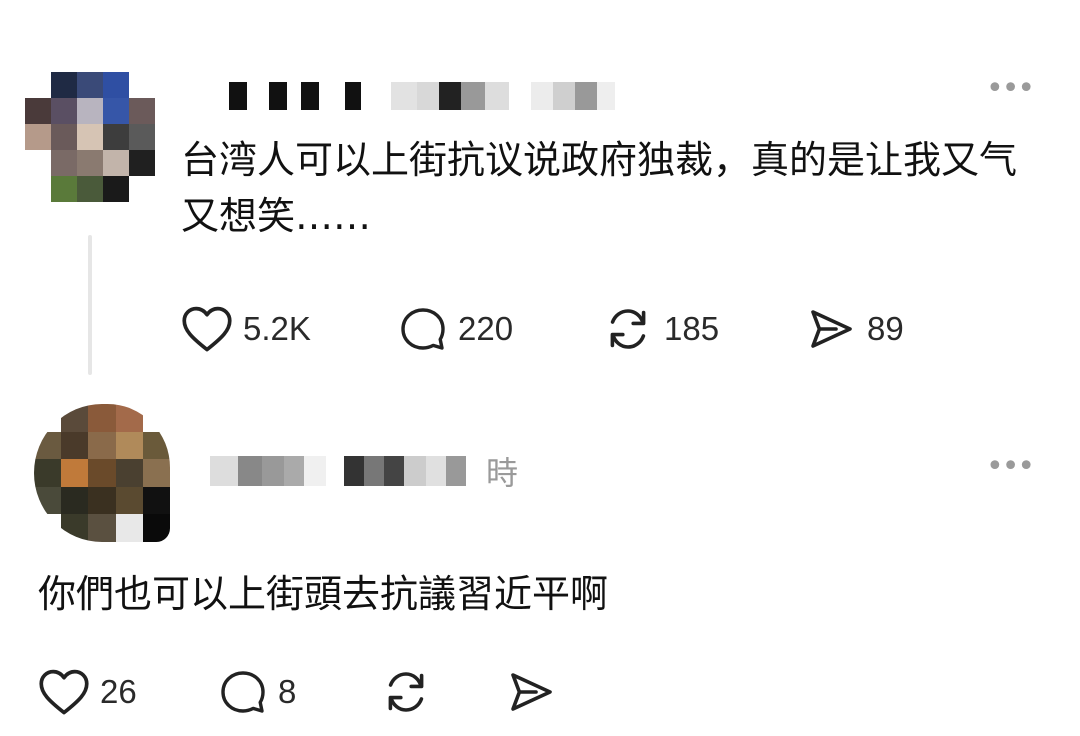 This screenshot has width=1080, height=736. What do you see at coordinates (277, 328) in the screenshot?
I see `like-count: 5.2K` at bounding box center [277, 328].